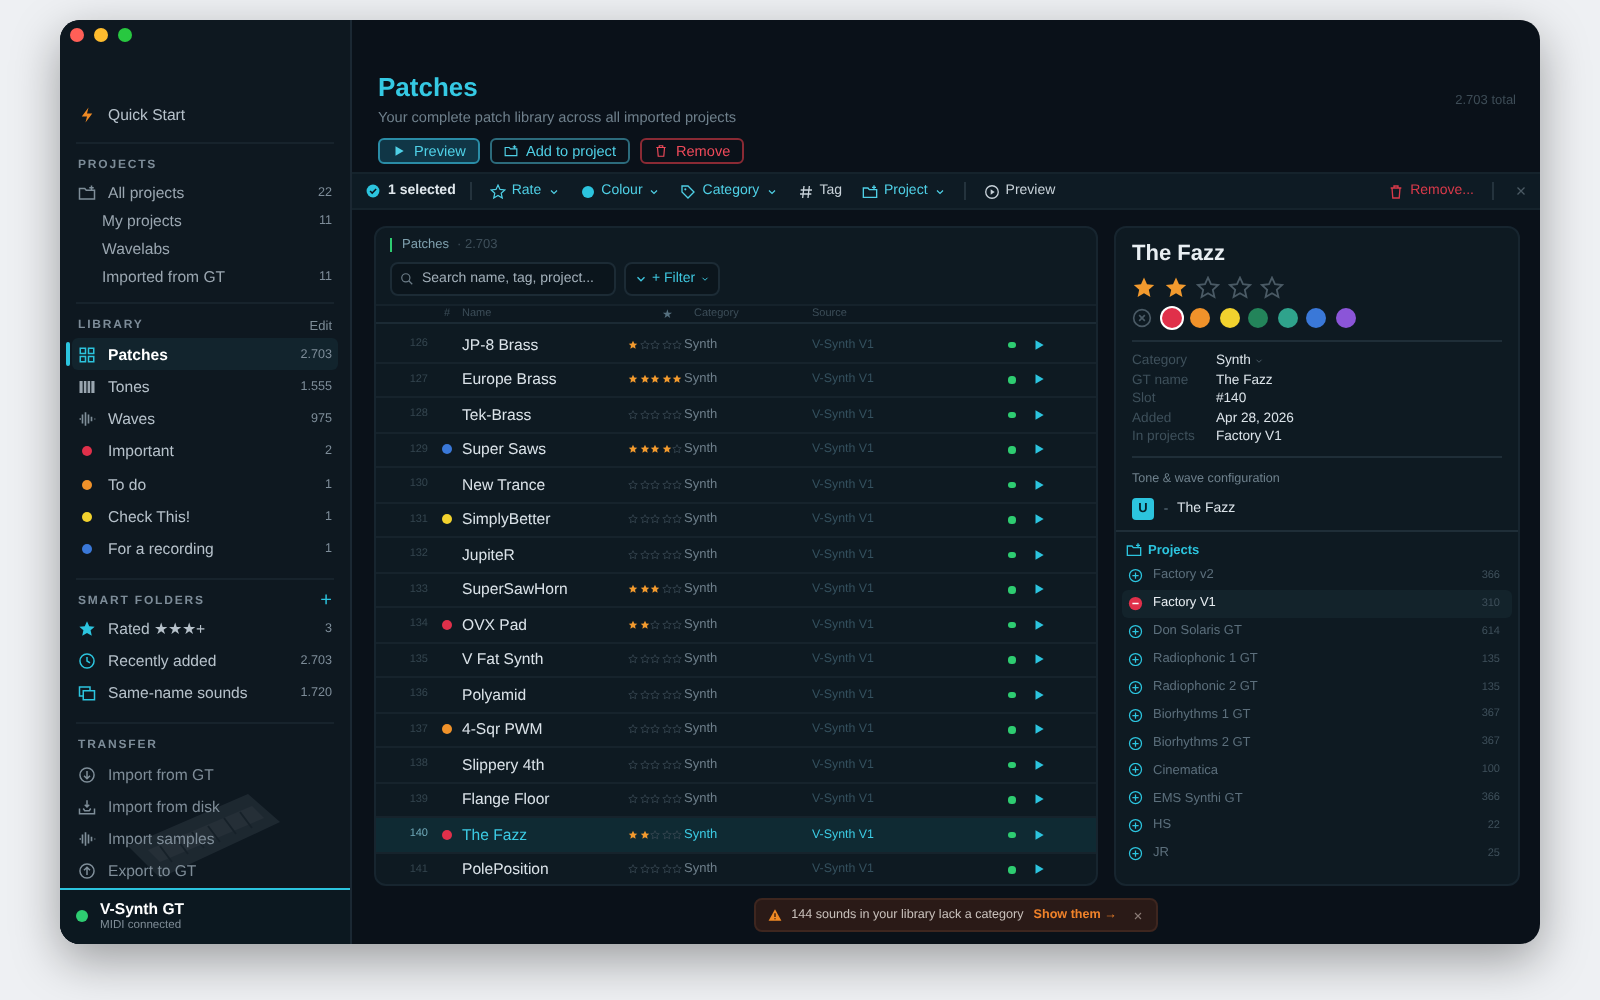  I want to click on bolt-icon, so click(87, 114).